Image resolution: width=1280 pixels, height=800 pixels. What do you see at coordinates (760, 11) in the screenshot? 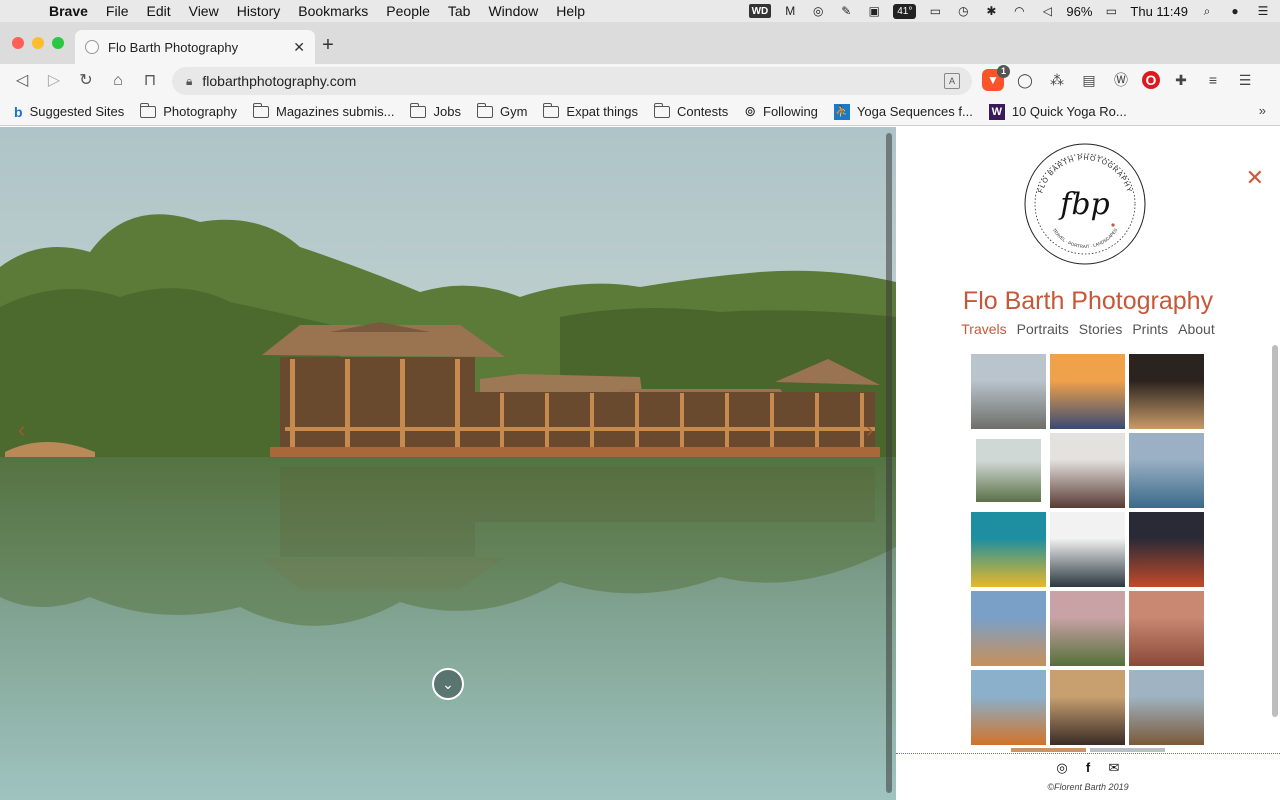
I see `wd-drive-icon: WD` at bounding box center [760, 11].